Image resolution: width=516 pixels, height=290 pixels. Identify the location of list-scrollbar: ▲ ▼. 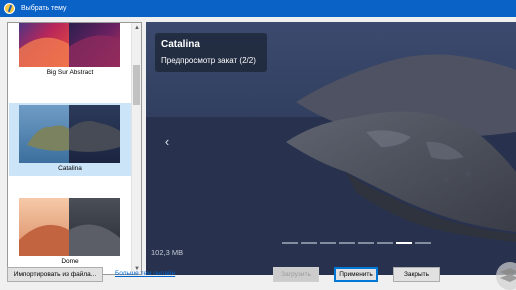
(136, 148).